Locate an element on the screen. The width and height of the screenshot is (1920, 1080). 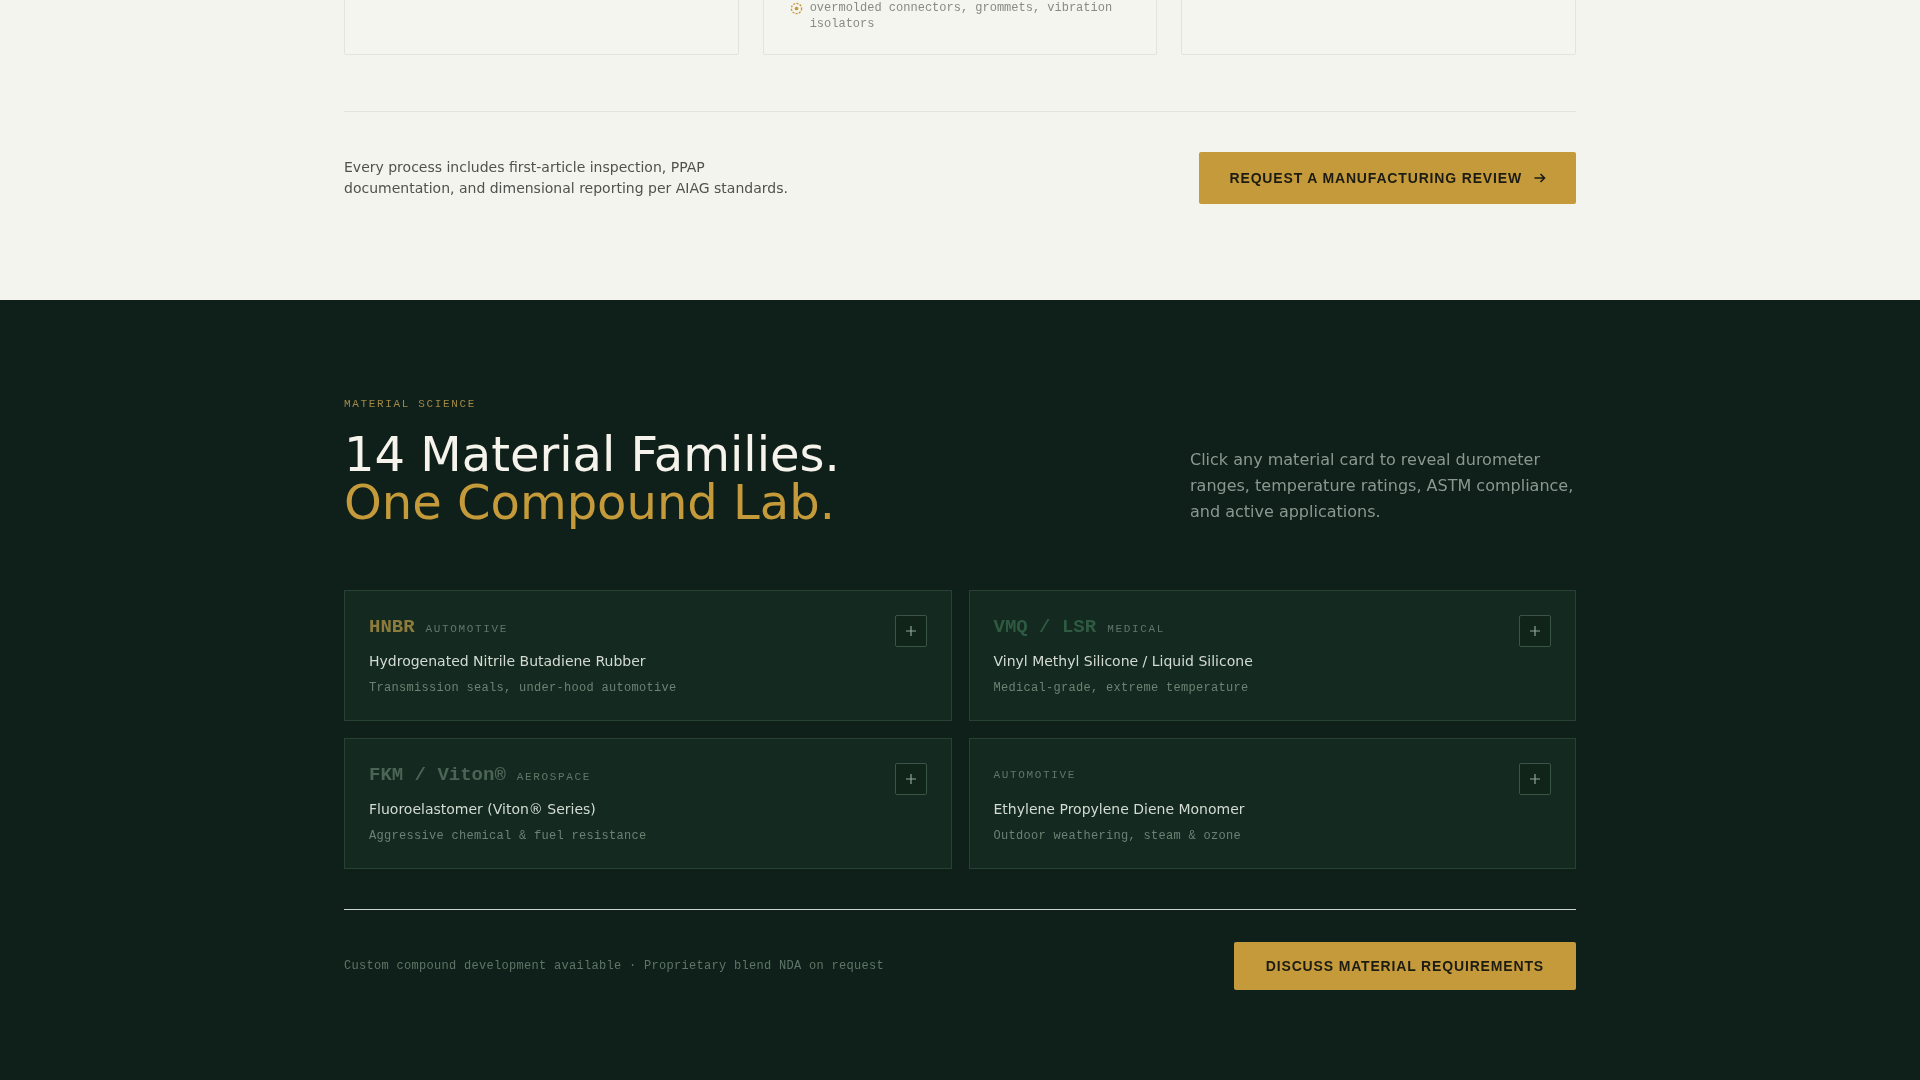
material-card: HNBR AUTOMOTIVE Hydrogenated Nitrile Butadiene Rubber Transmission seals, under-hood automotive is located at coordinates (648, 655).